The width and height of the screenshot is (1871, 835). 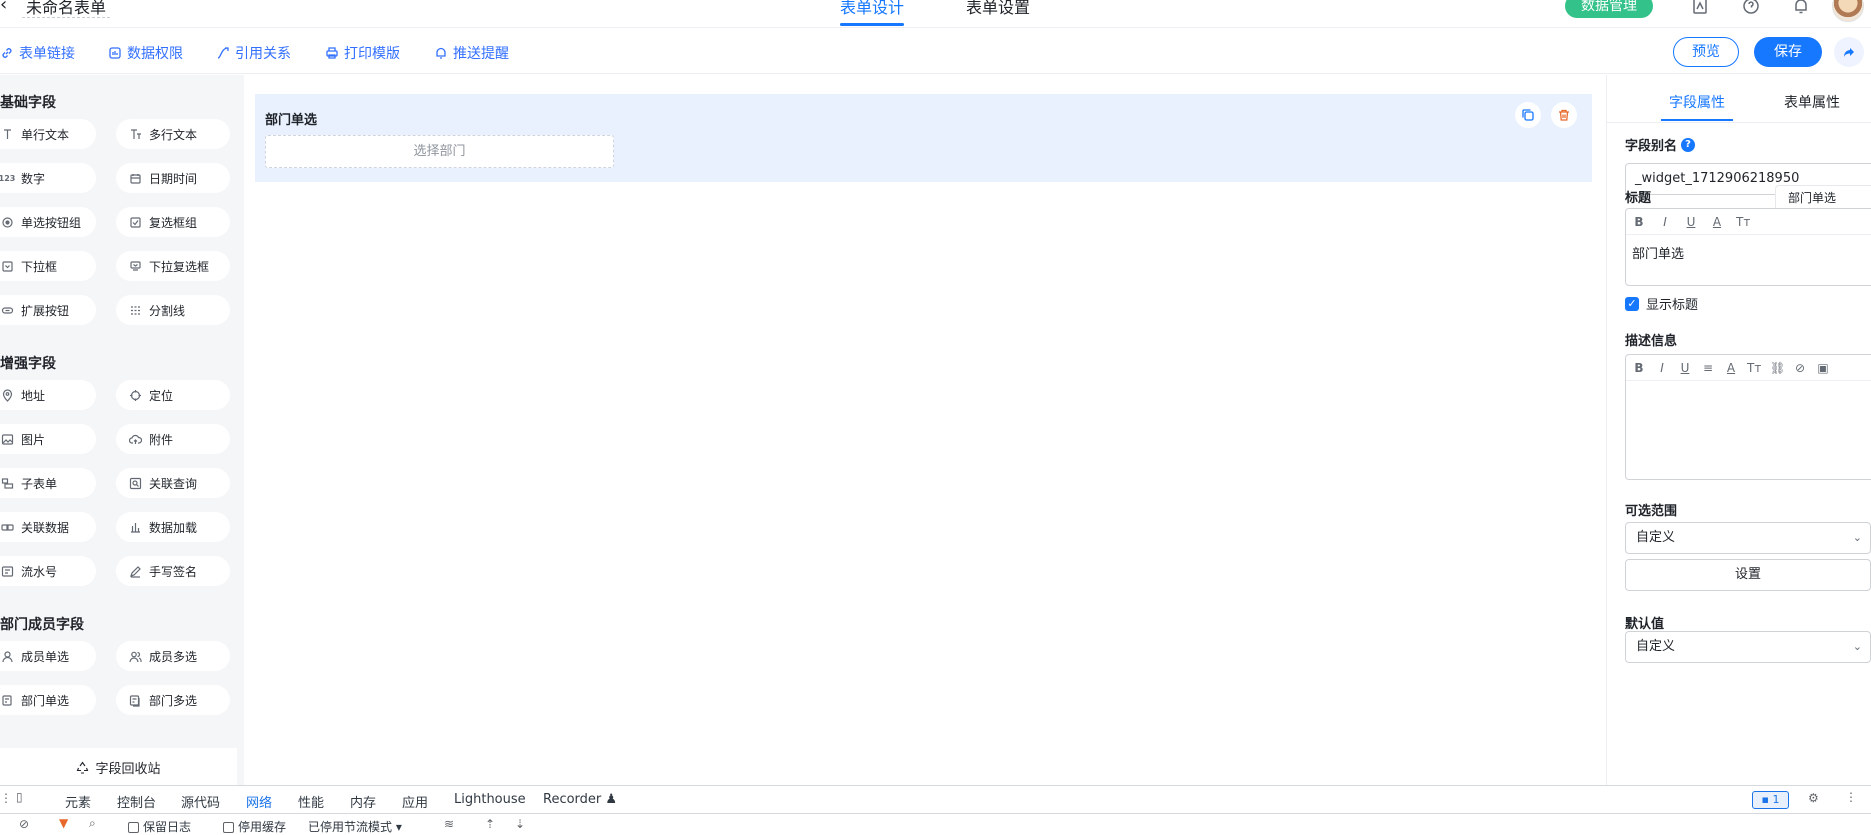 What do you see at coordinates (1697, 106) in the screenshot?
I see `tab-field-properties: 字段属性` at bounding box center [1697, 106].